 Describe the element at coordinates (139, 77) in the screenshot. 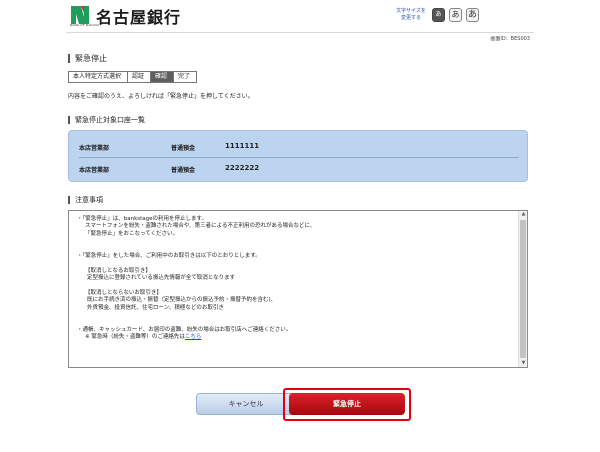

I see `step-2: 認証` at that location.